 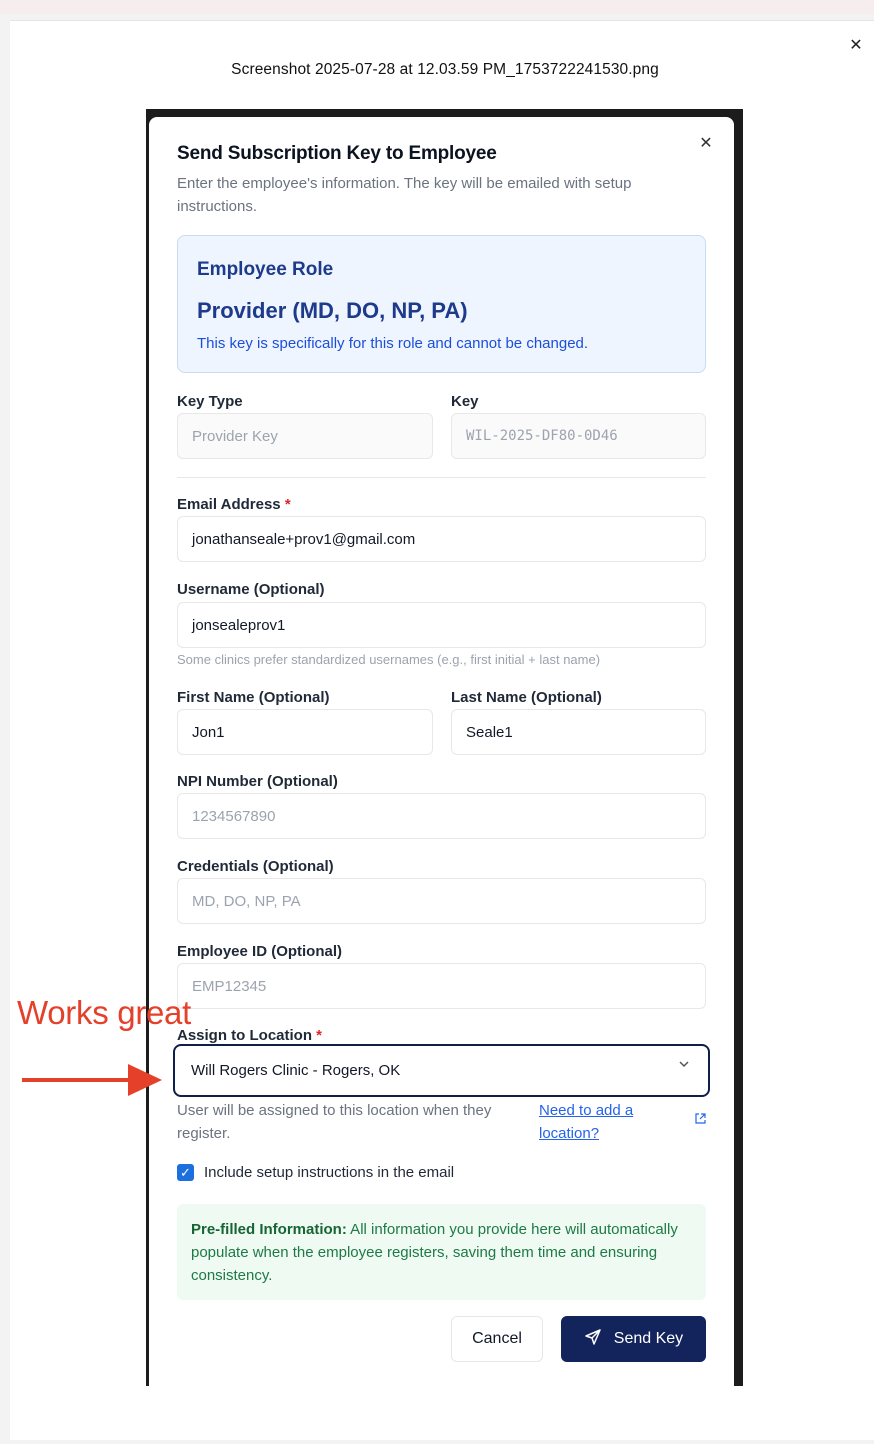 I want to click on employee-id-placeholder: EMP12345, so click(x=229, y=986).